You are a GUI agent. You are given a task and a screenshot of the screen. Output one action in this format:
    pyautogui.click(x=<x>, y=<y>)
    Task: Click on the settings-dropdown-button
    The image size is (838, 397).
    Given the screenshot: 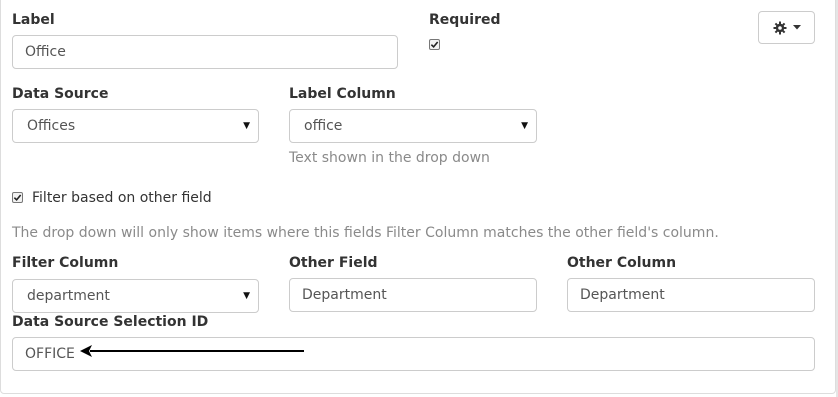 What is the action you would take?
    pyautogui.click(x=786, y=27)
    